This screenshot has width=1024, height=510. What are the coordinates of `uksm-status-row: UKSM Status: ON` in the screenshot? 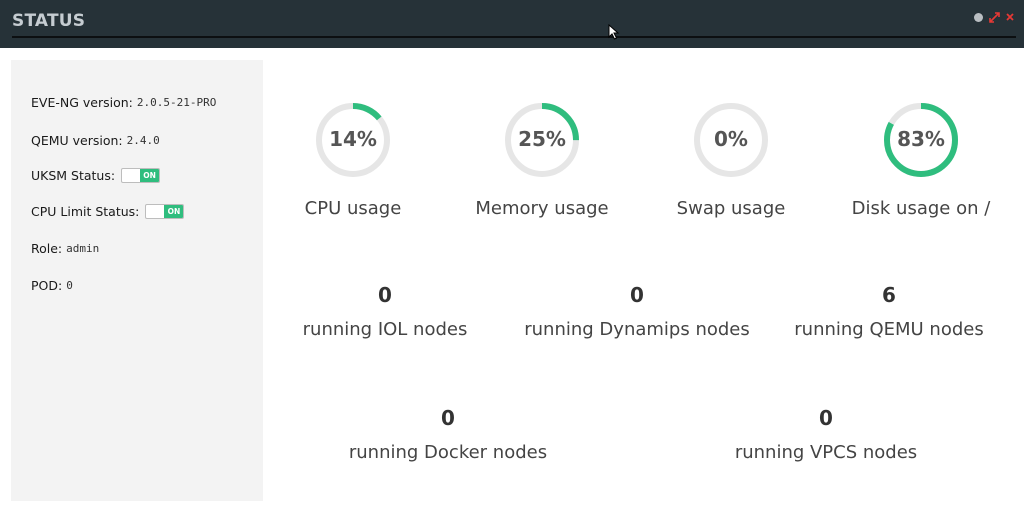 It's located at (96, 175).